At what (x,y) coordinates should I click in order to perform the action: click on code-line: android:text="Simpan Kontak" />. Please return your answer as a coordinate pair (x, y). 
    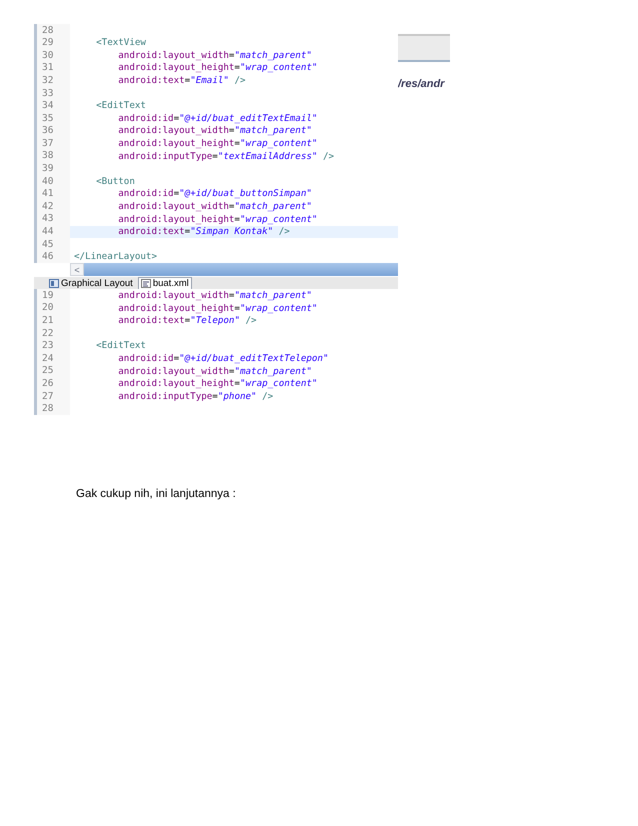
    Looking at the image, I should click on (203, 231).